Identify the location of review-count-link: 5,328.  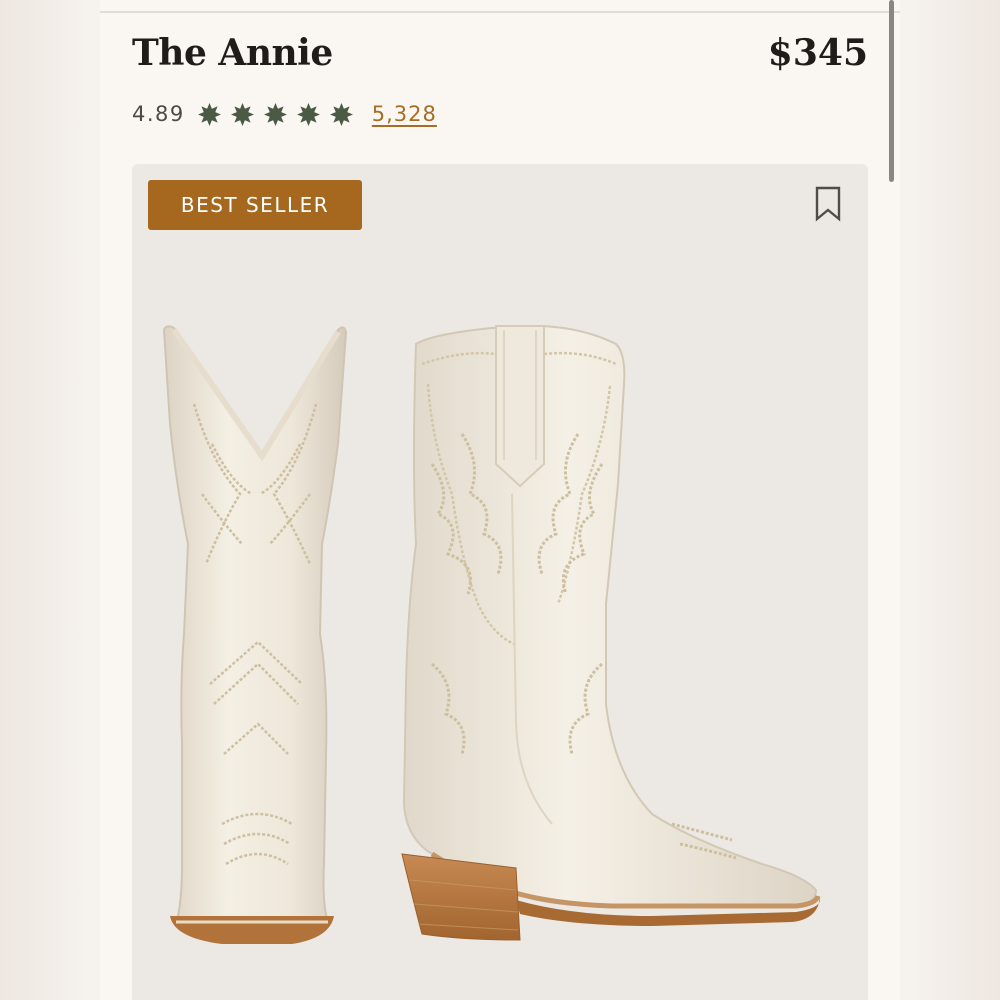
(404, 114).